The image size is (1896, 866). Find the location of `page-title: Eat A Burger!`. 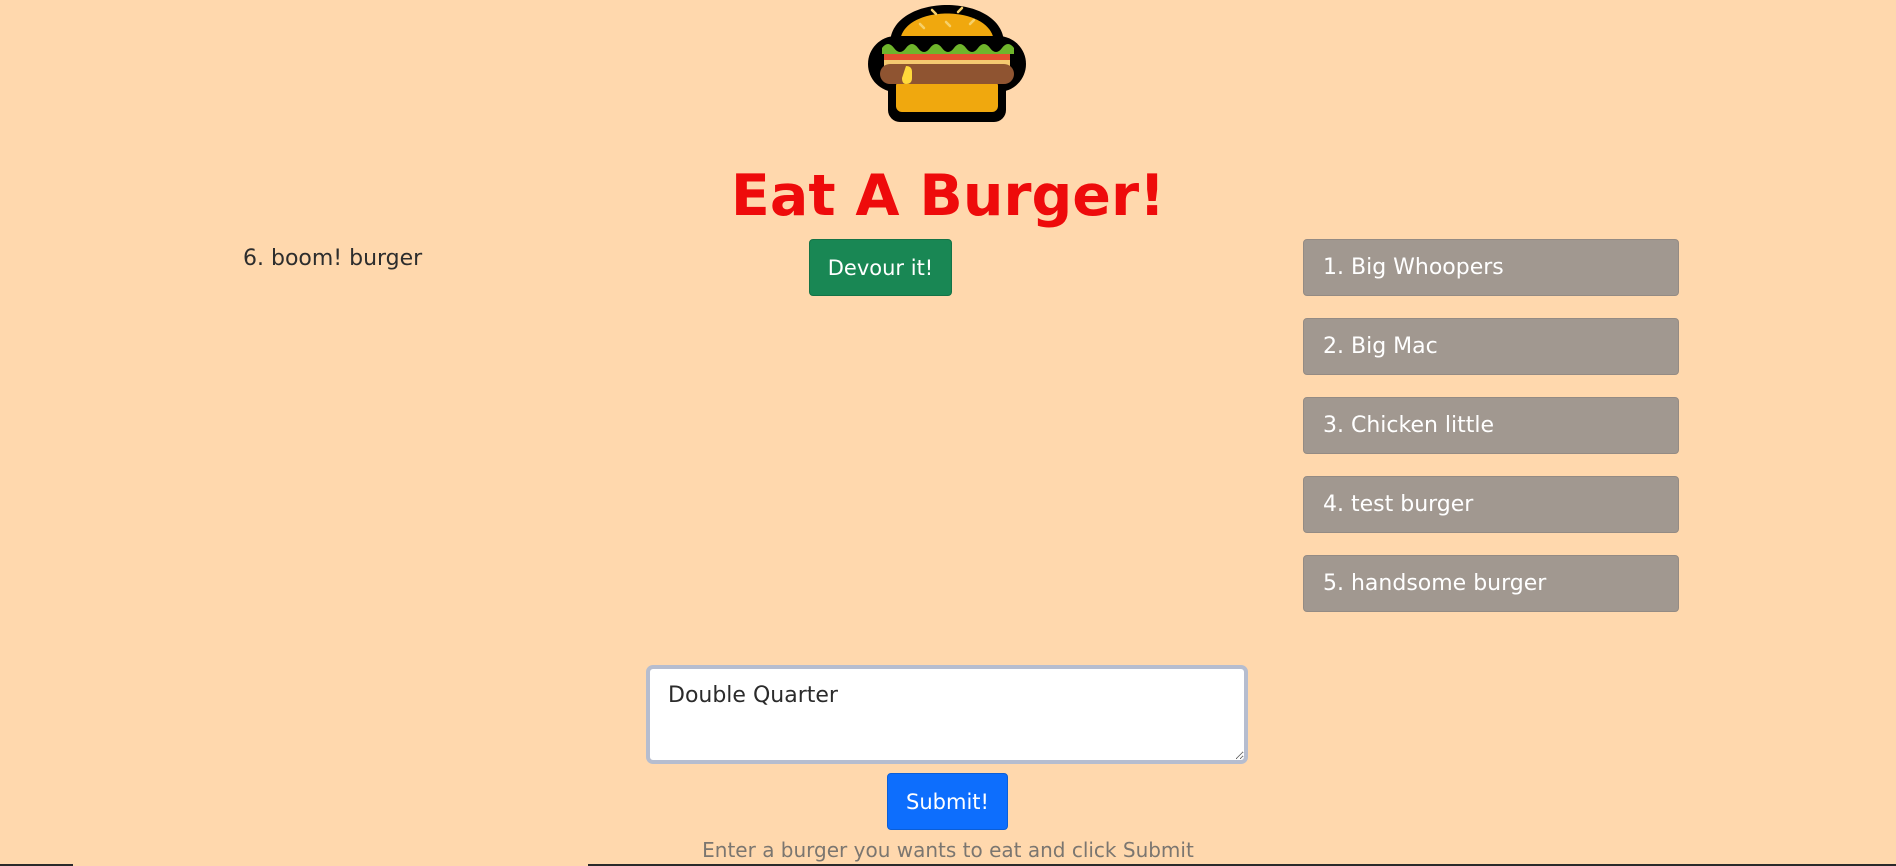

page-title: Eat A Burger! is located at coordinates (948, 196).